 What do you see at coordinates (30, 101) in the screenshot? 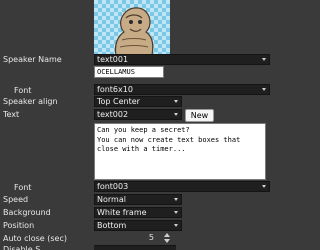
I see `speaker-align-label: Speaker align` at bounding box center [30, 101].